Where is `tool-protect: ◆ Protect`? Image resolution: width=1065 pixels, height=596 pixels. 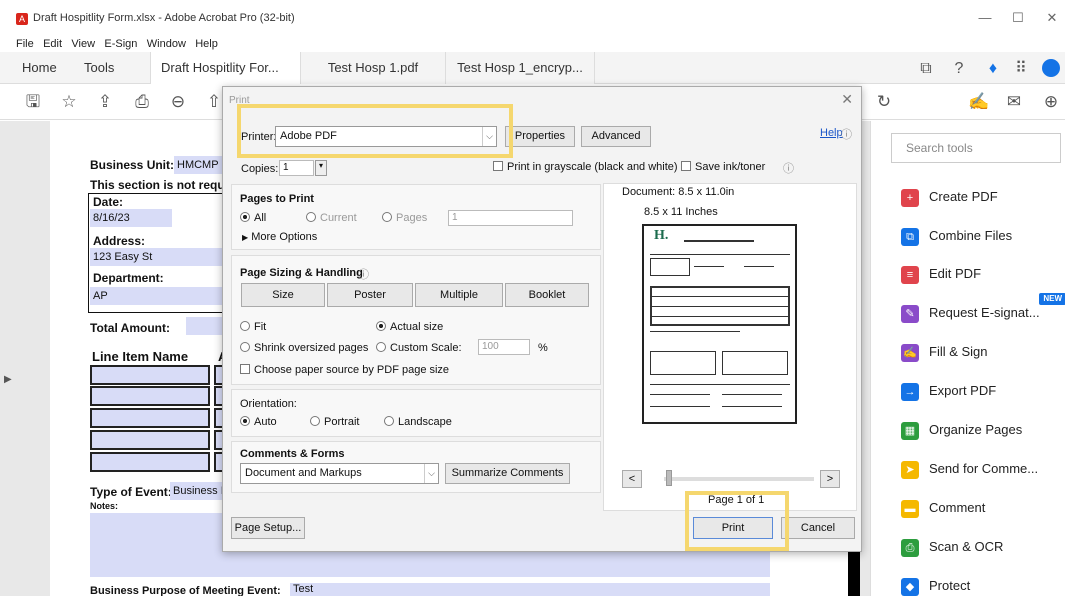 tool-protect: ◆ Protect is located at coordinates (983, 585).